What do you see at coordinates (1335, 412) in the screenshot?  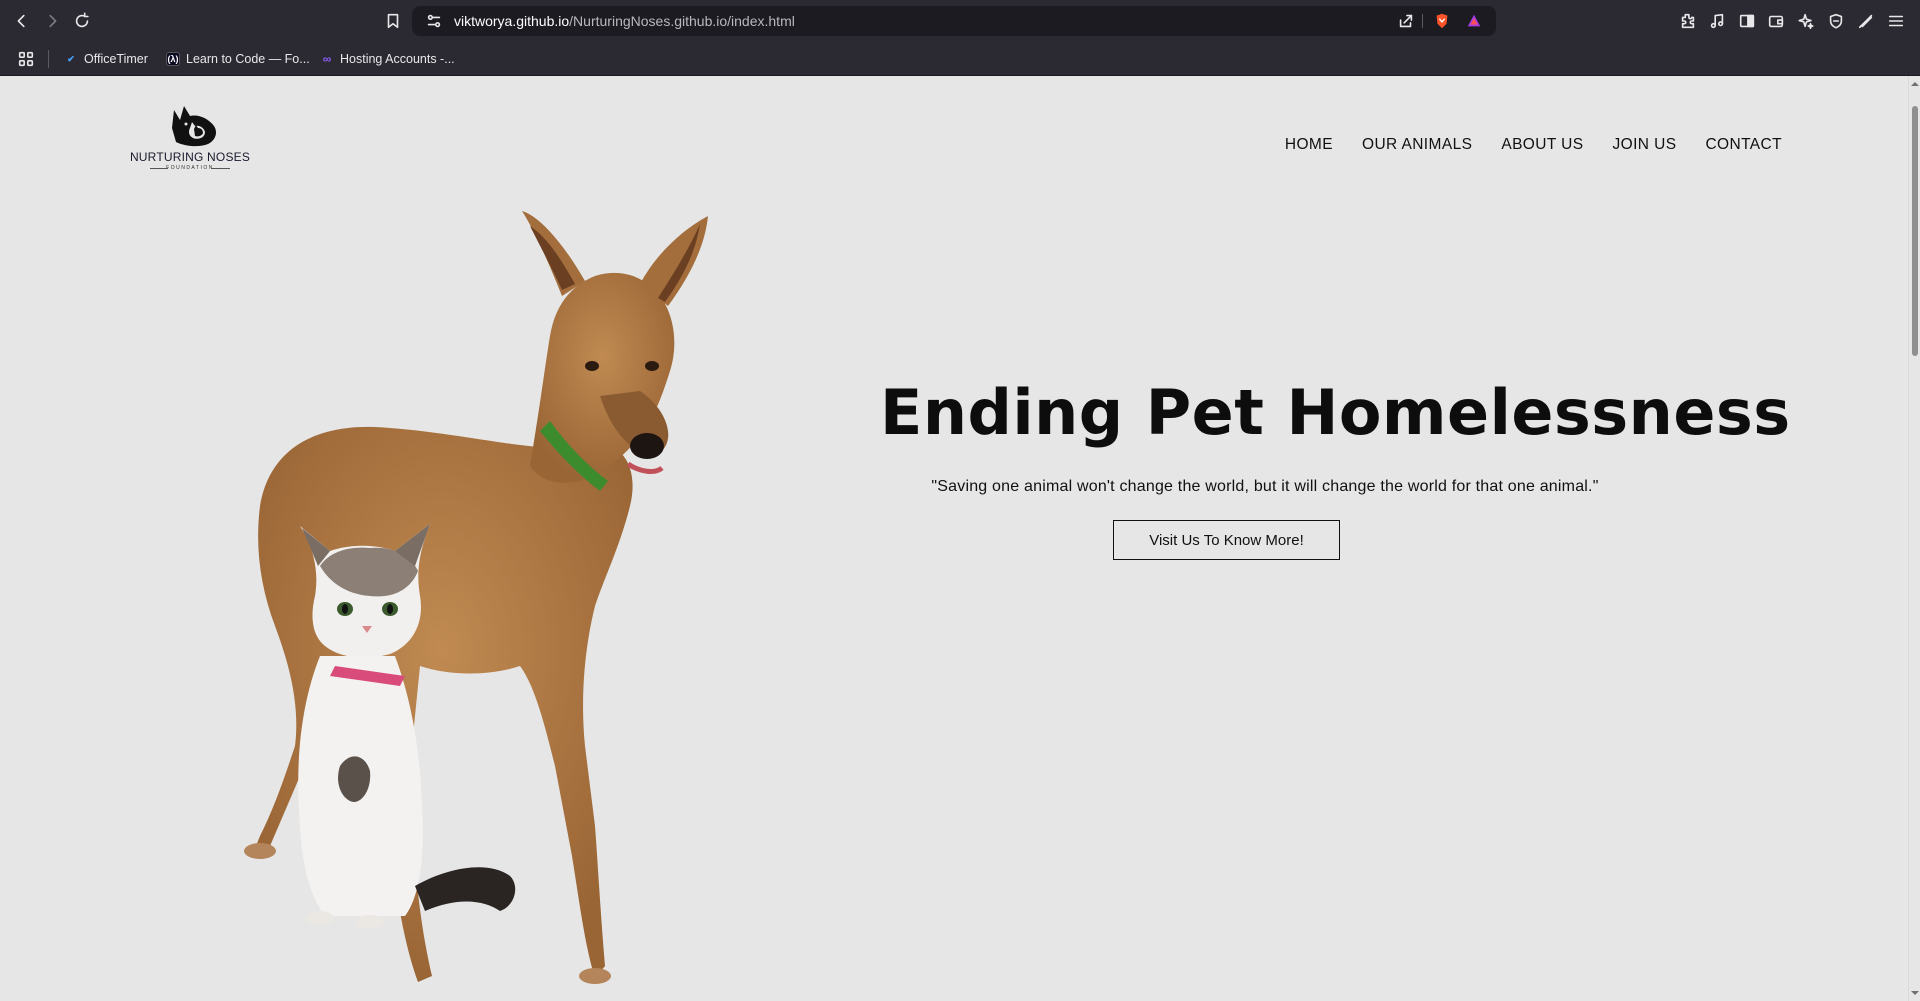 I see `hero-title: Ending Pet Homelessness` at bounding box center [1335, 412].